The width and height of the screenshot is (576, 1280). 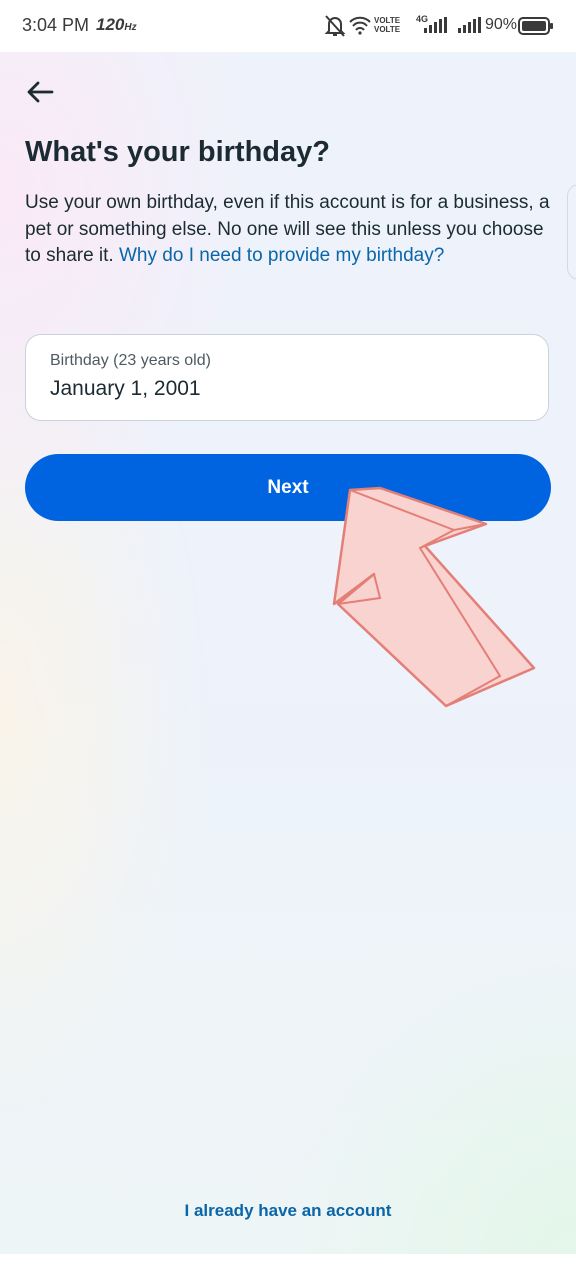 I want to click on birthday-label: Birthday (23 years old), so click(x=130, y=360).